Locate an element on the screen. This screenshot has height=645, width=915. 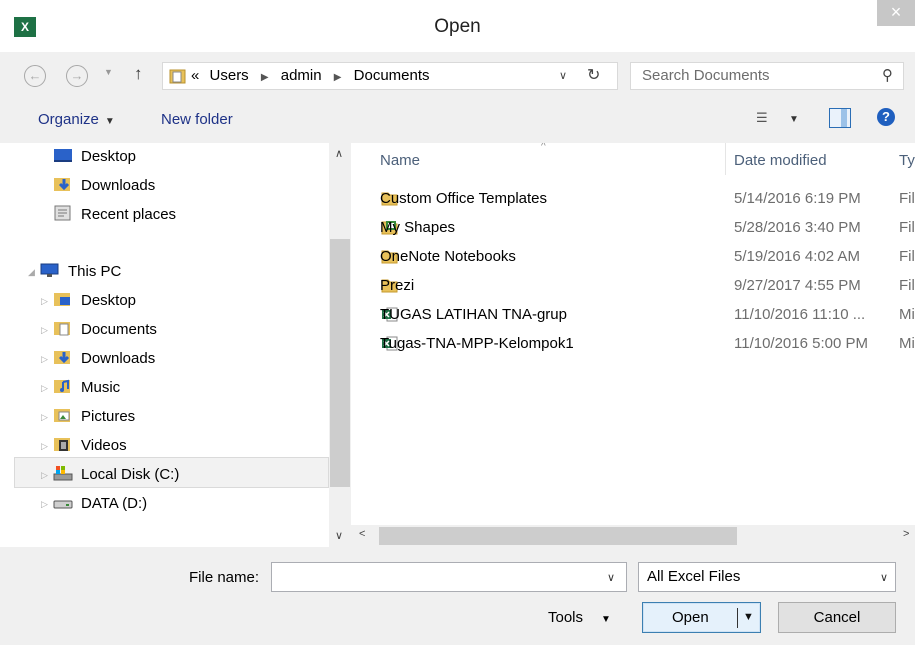
nav-this-pc: This PC is located at coordinates (80, 272).